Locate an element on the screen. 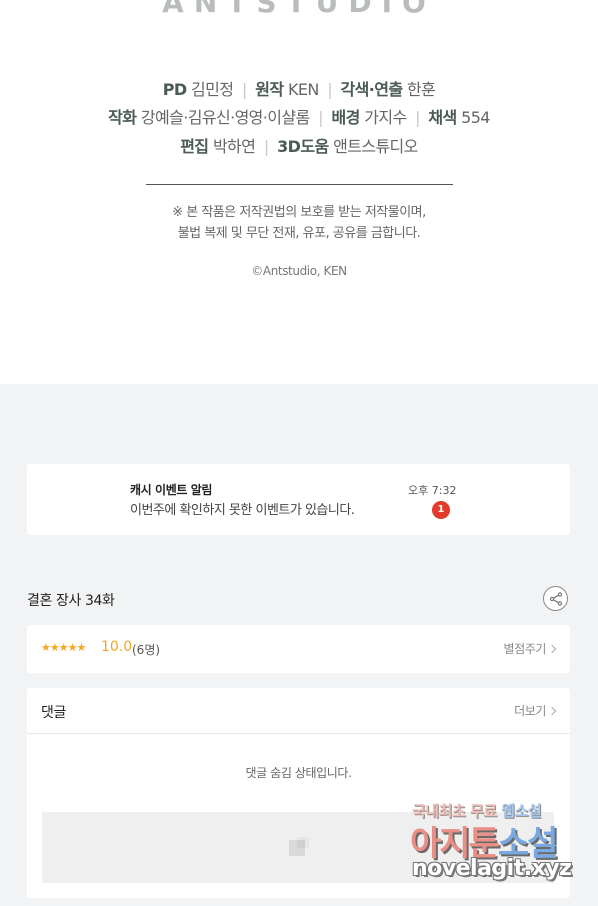 This screenshot has height=906, width=598. credits-divider is located at coordinates (299, 184).